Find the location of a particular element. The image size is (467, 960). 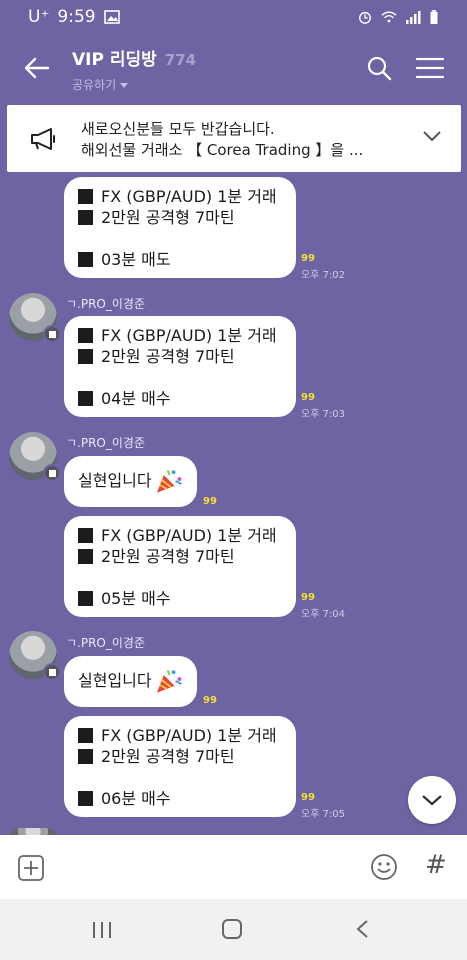

chat-title-area: VIP 리딩방 774 공유하기 is located at coordinates (134, 69).